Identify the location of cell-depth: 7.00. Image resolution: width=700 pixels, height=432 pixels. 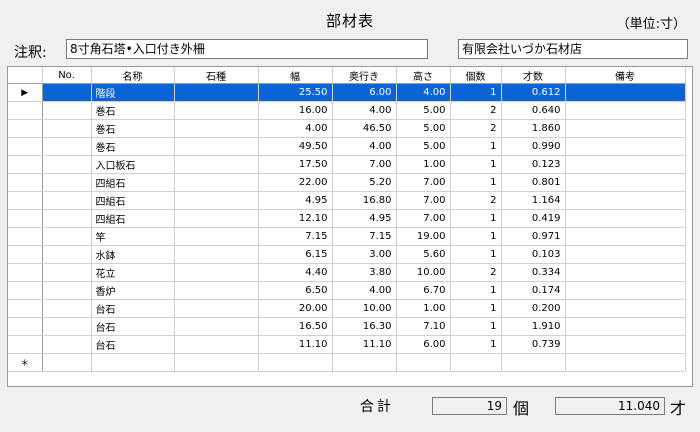
(364, 164).